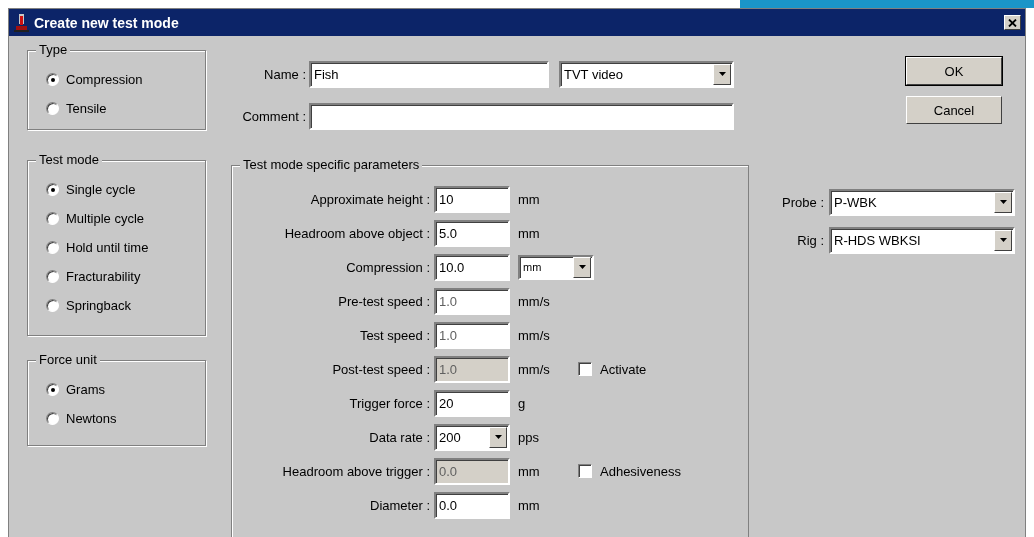 This screenshot has width=1034, height=537. I want to click on field-label: Trigger force :, so click(389, 403).